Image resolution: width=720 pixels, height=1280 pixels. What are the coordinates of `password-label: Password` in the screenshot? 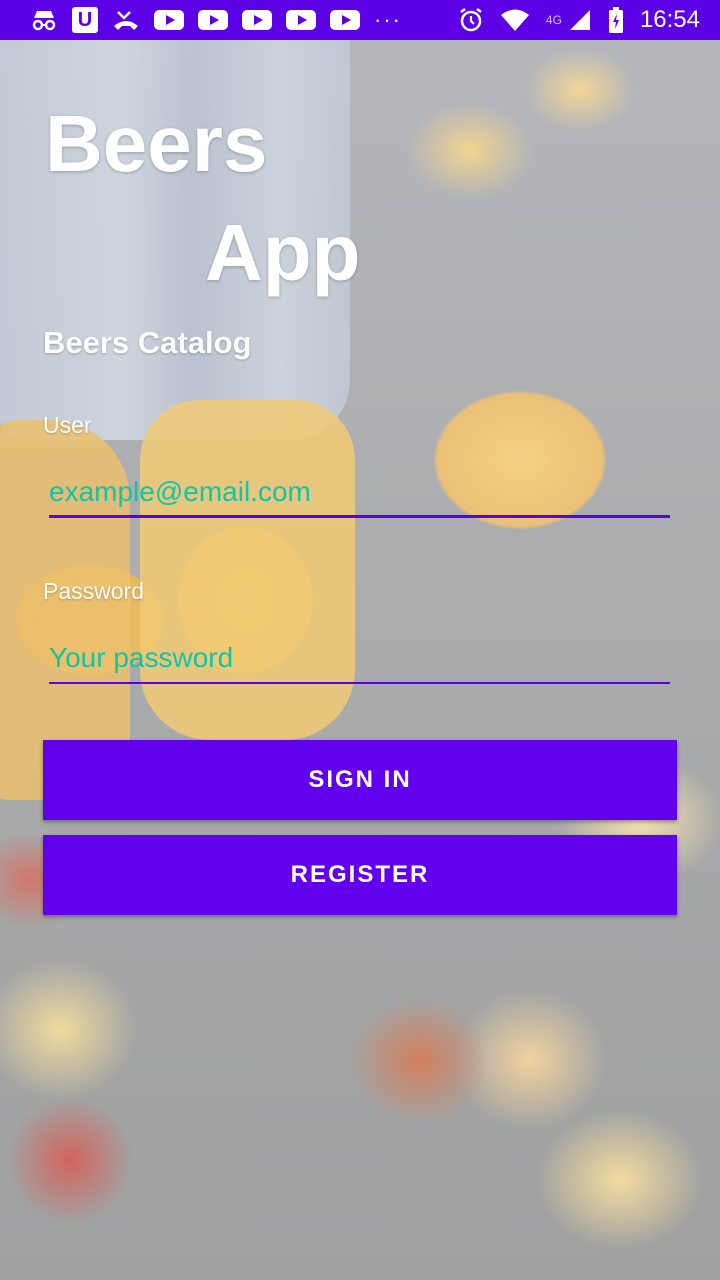 It's located at (93, 591).